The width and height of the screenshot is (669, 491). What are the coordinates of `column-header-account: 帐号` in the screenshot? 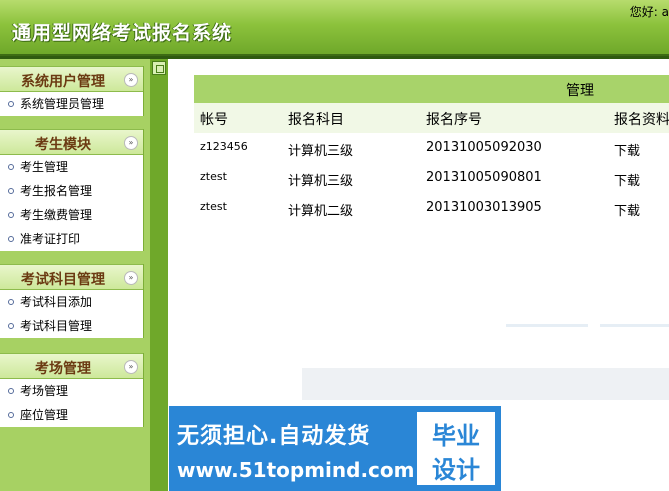 It's located at (214, 120).